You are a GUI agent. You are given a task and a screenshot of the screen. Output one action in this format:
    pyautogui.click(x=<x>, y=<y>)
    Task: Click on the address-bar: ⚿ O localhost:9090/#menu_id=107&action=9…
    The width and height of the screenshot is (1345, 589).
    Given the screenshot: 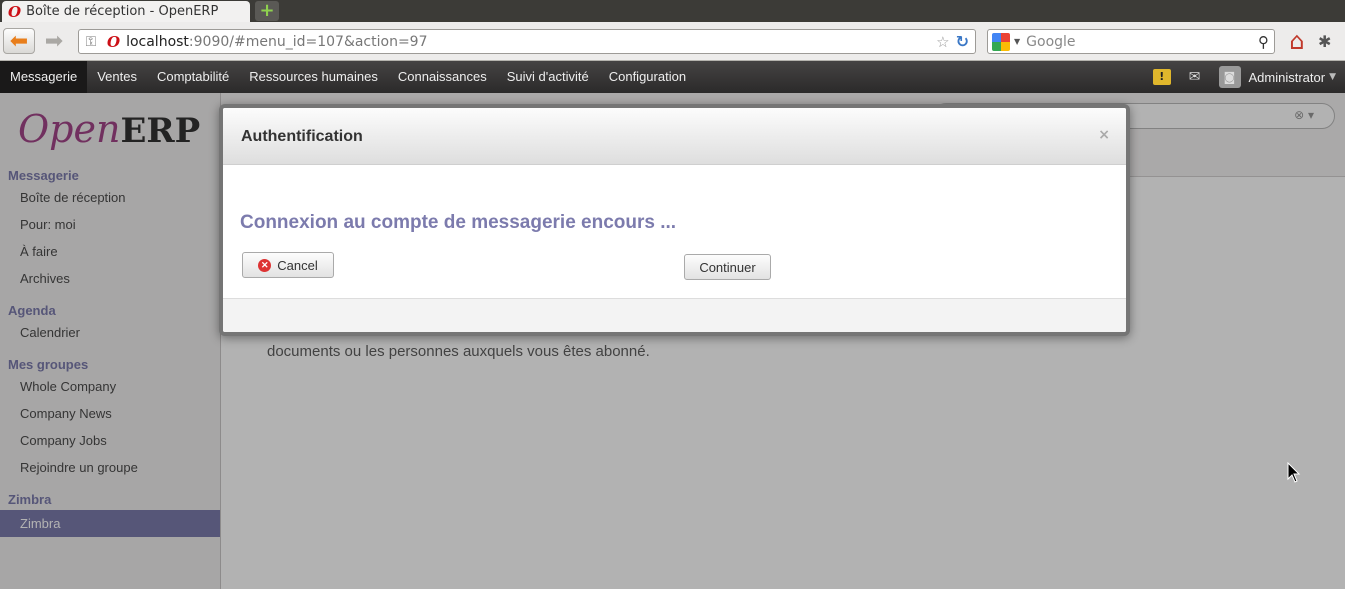 What is the action you would take?
    pyautogui.click(x=527, y=41)
    